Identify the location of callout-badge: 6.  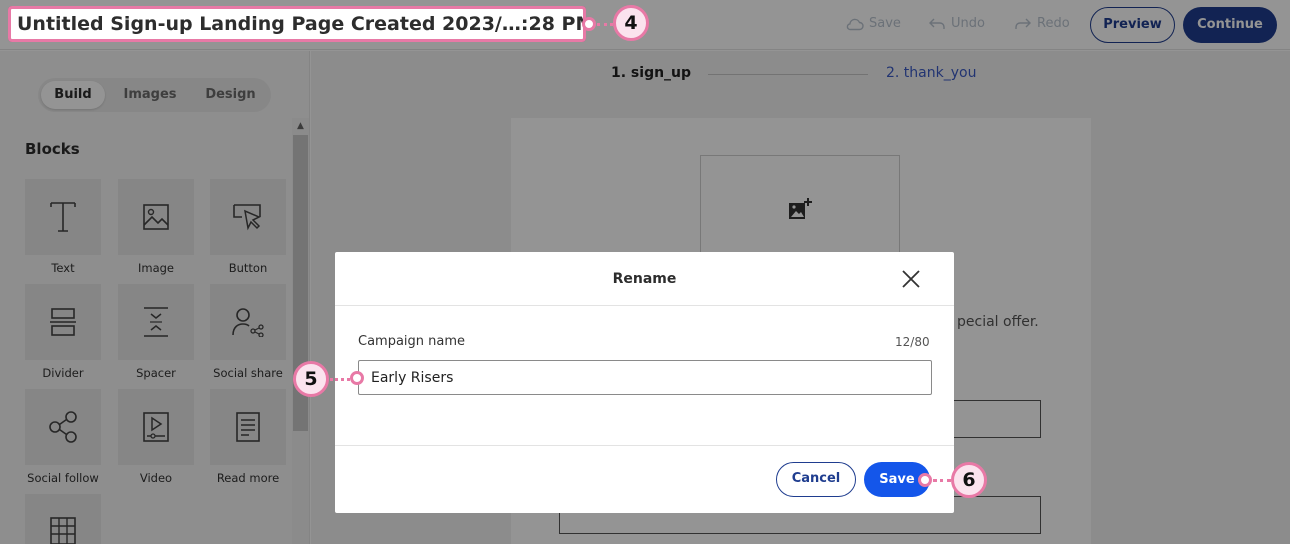
(969, 480).